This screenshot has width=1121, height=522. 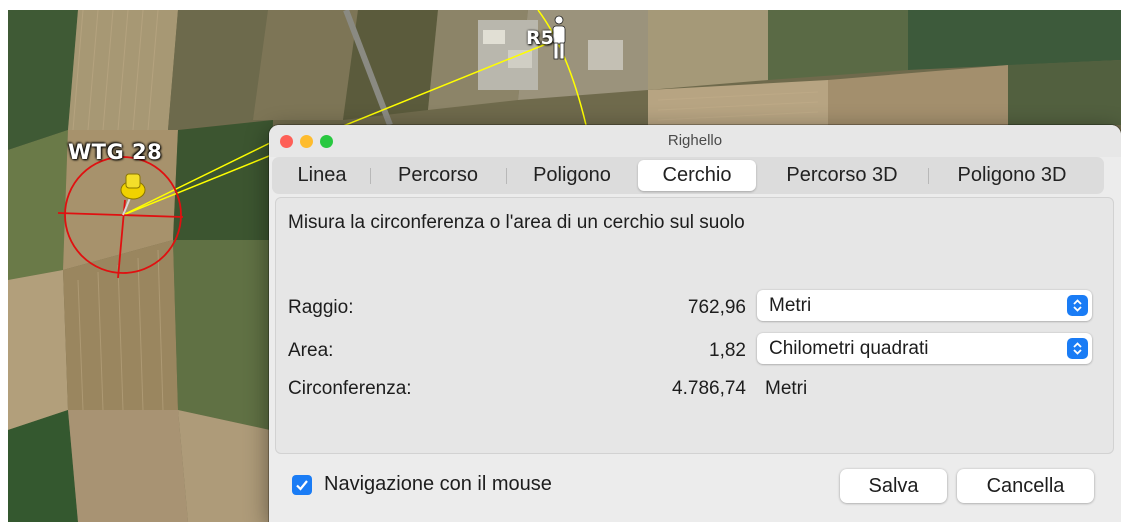 I want to click on tab-poligono-3d: Poligono 3D, so click(x=1012, y=175).